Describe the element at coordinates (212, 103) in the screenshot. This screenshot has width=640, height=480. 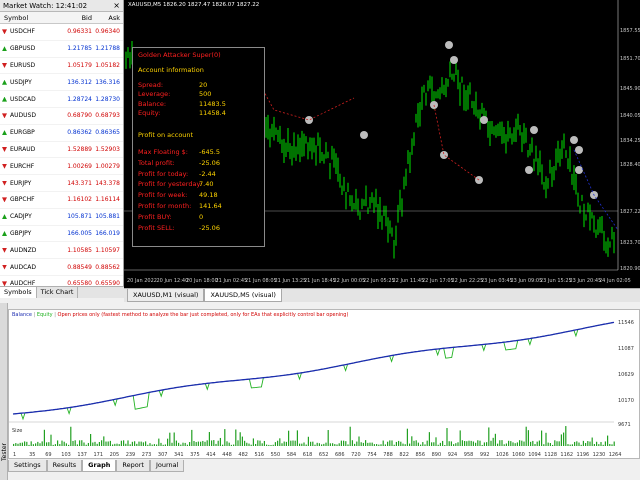
I see `account-info-value: 11483.5` at that location.